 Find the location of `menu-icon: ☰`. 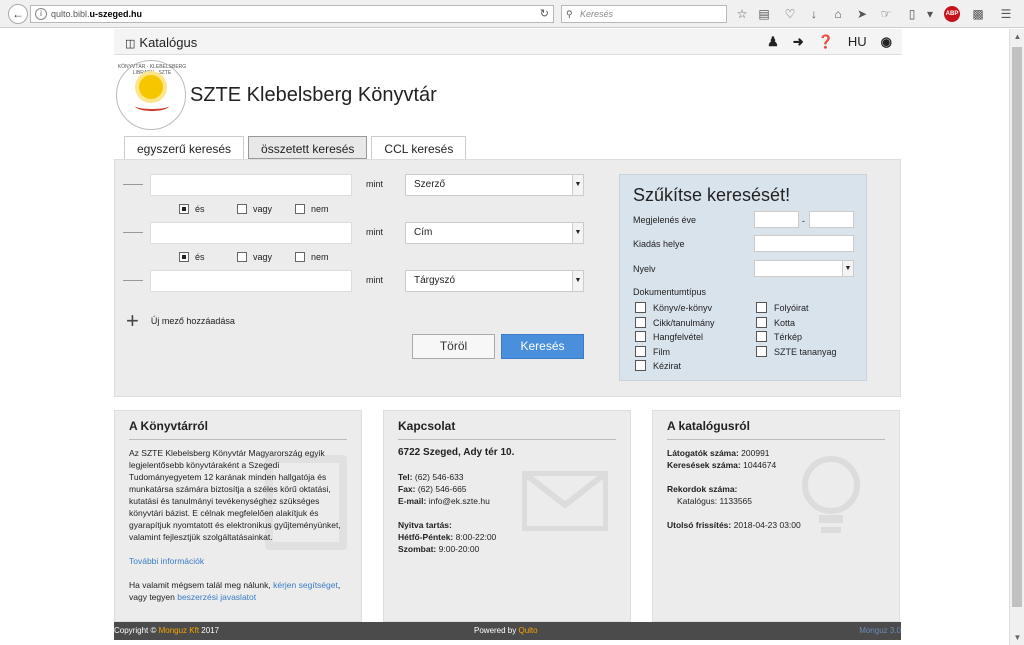

menu-icon: ☰ is located at coordinates (1006, 14).